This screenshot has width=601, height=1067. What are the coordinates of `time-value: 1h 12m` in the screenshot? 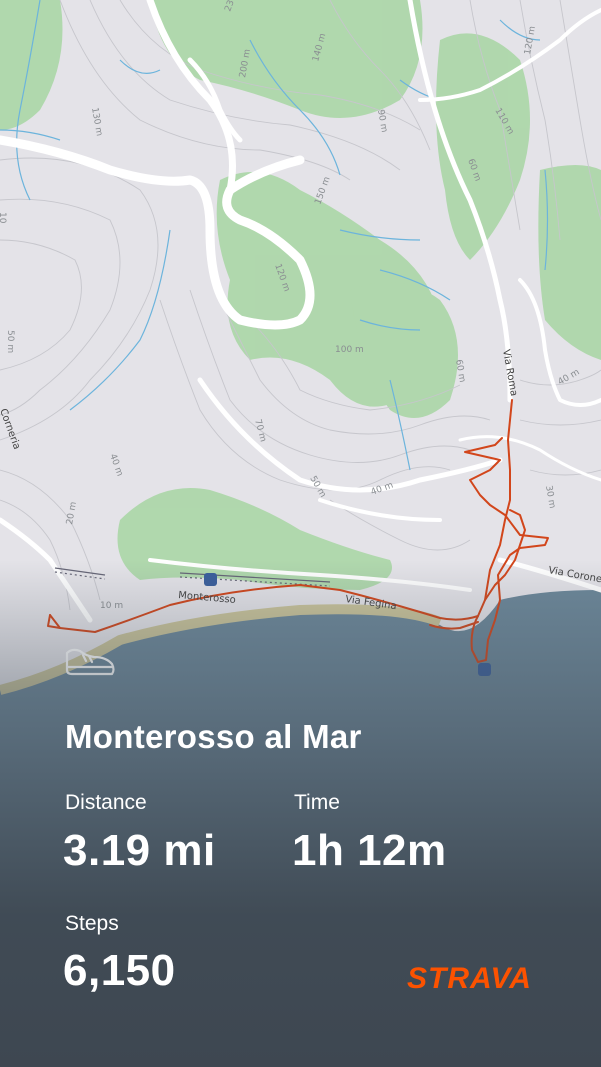 It's located at (369, 850).